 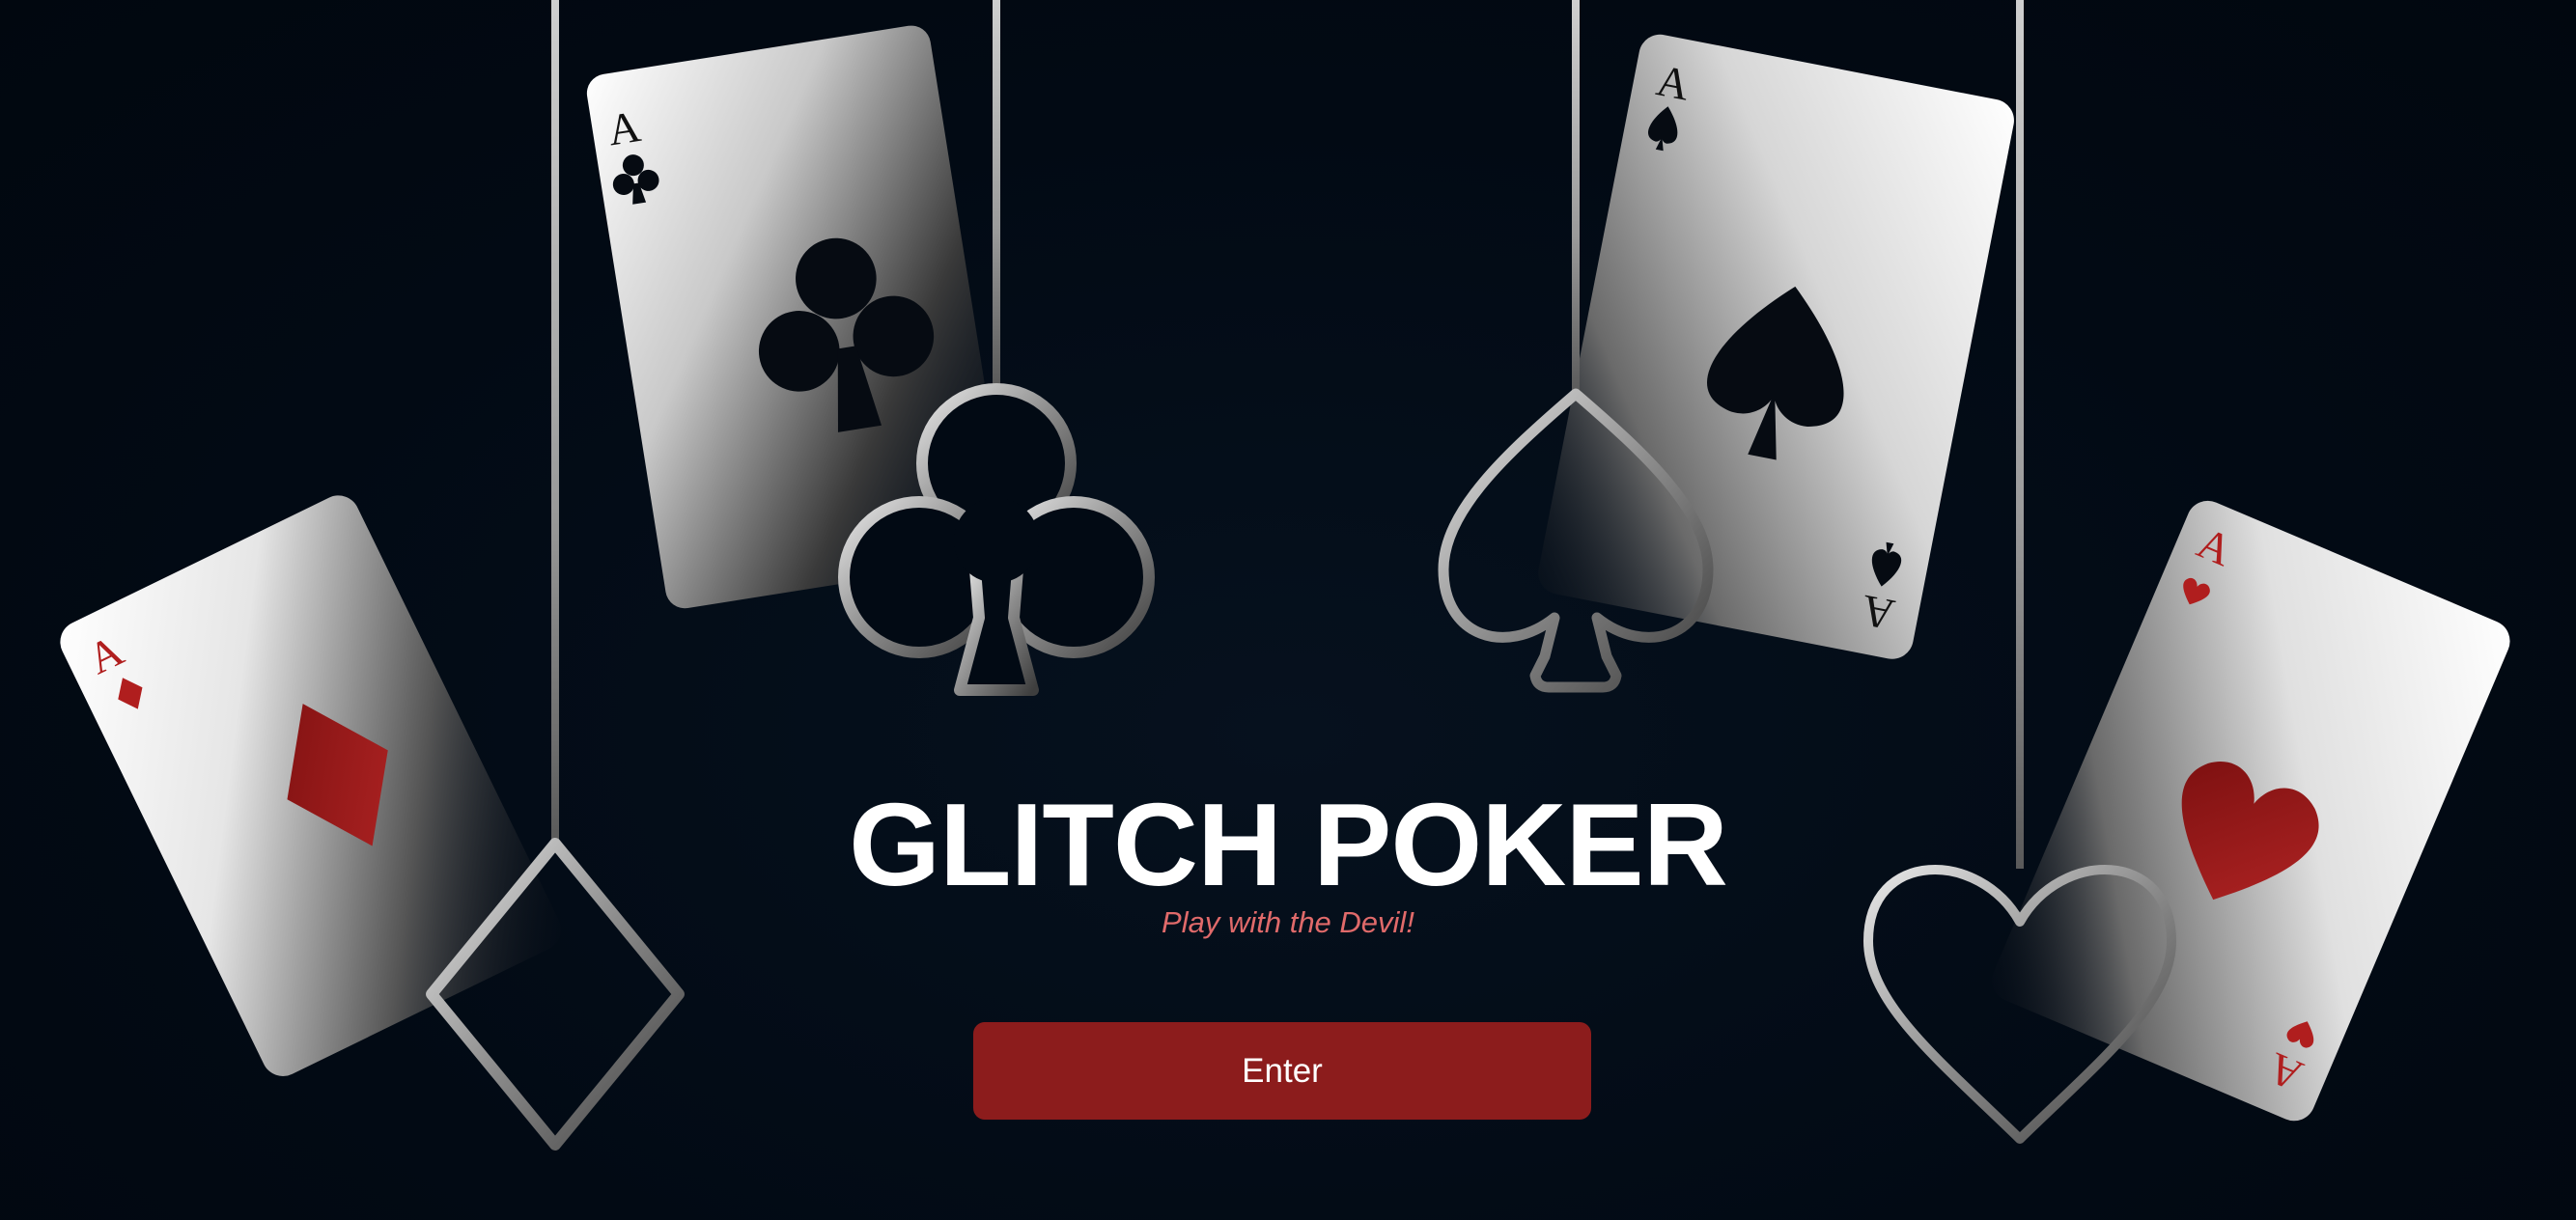 What do you see at coordinates (2020, 435) in the screenshot?
I see `string-heart` at bounding box center [2020, 435].